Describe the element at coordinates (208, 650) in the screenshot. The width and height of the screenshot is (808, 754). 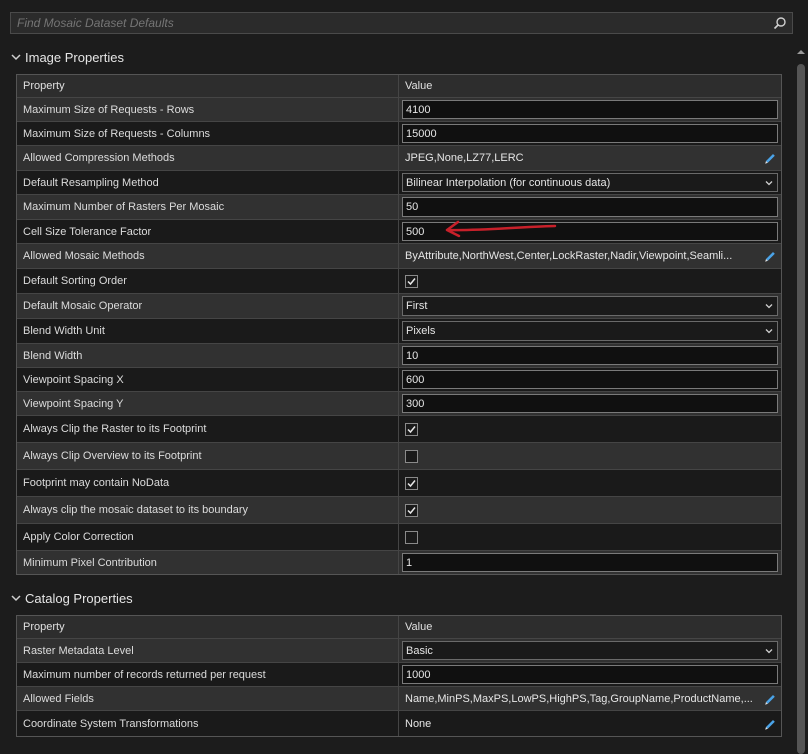
I see `property-label: Raster Metadata Level` at that location.